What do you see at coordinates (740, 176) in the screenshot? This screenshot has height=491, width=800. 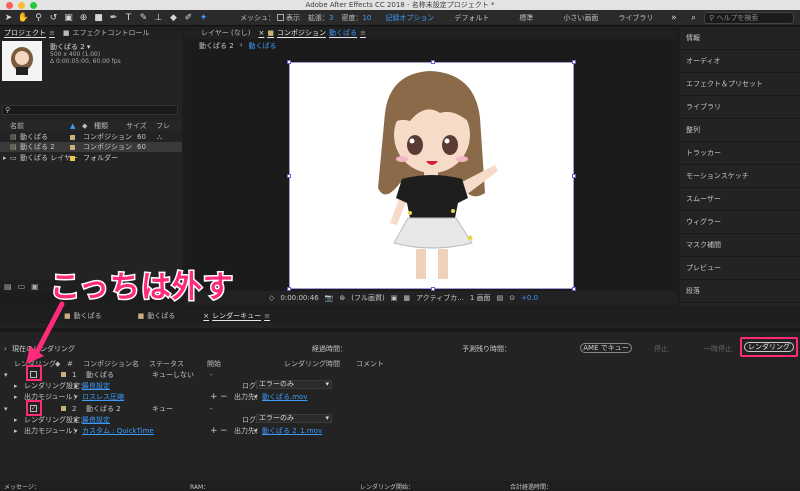 I see `panel-item-motion-sketch: モーションスケッチ` at bounding box center [740, 176].